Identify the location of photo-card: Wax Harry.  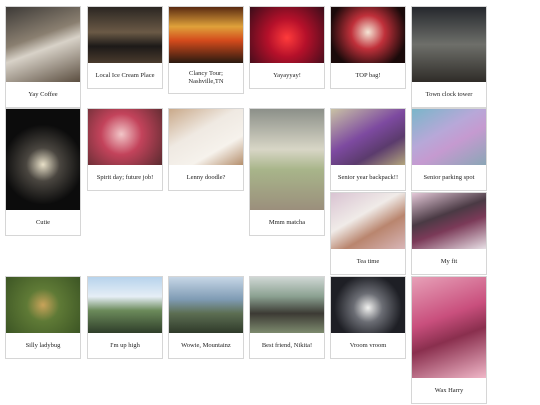
(449, 340).